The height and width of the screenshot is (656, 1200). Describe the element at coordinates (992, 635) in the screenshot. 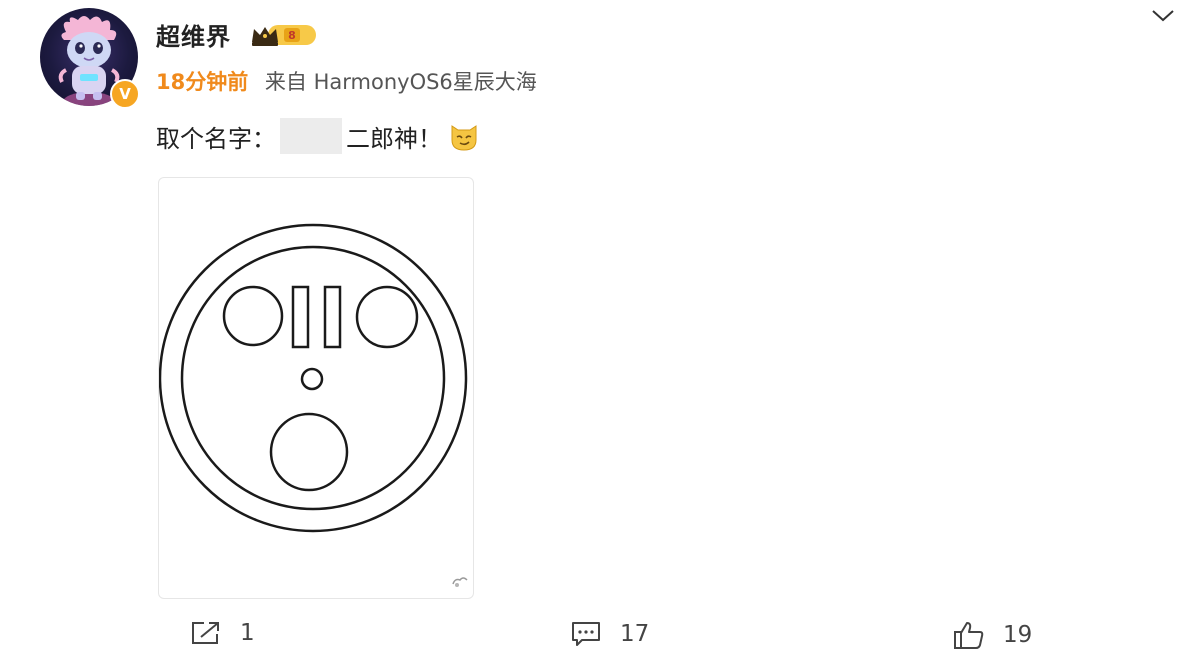

I see `like-button: 19` at that location.